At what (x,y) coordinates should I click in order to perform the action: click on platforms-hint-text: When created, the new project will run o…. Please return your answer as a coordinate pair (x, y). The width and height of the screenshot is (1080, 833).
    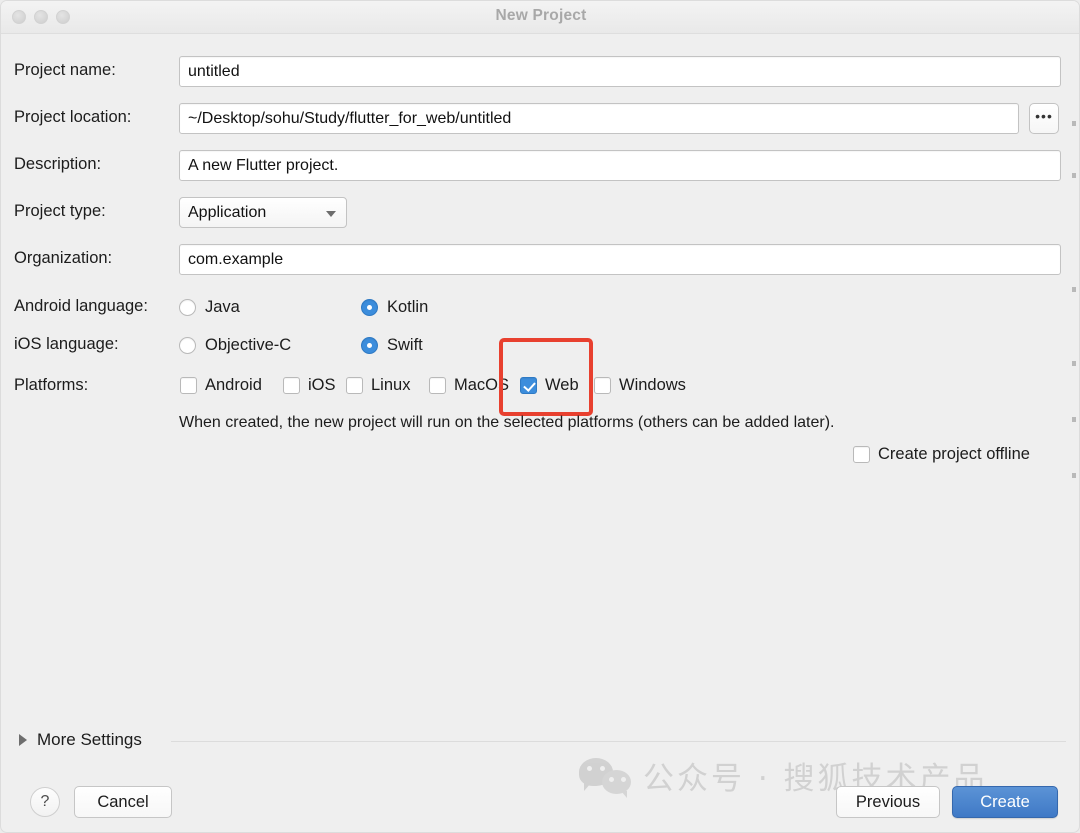
    Looking at the image, I should click on (507, 422).